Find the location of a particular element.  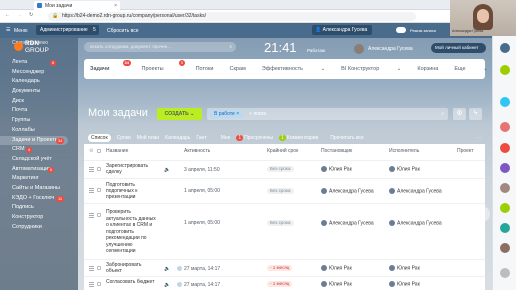

menu-icon: ☰ is located at coordinates (8, 30).